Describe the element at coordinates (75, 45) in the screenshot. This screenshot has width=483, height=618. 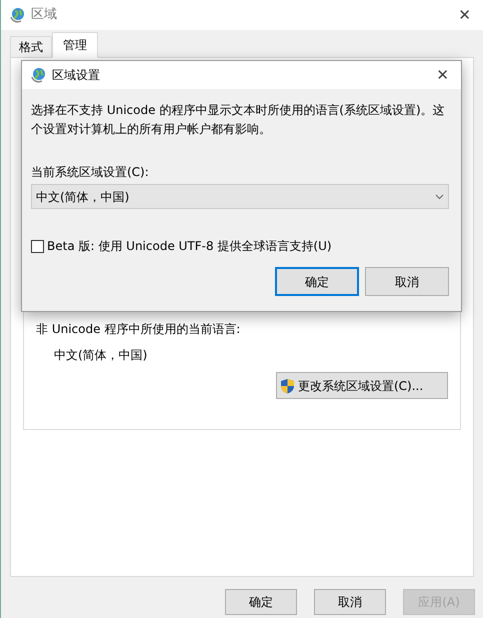
I see `tab: 管理` at that location.